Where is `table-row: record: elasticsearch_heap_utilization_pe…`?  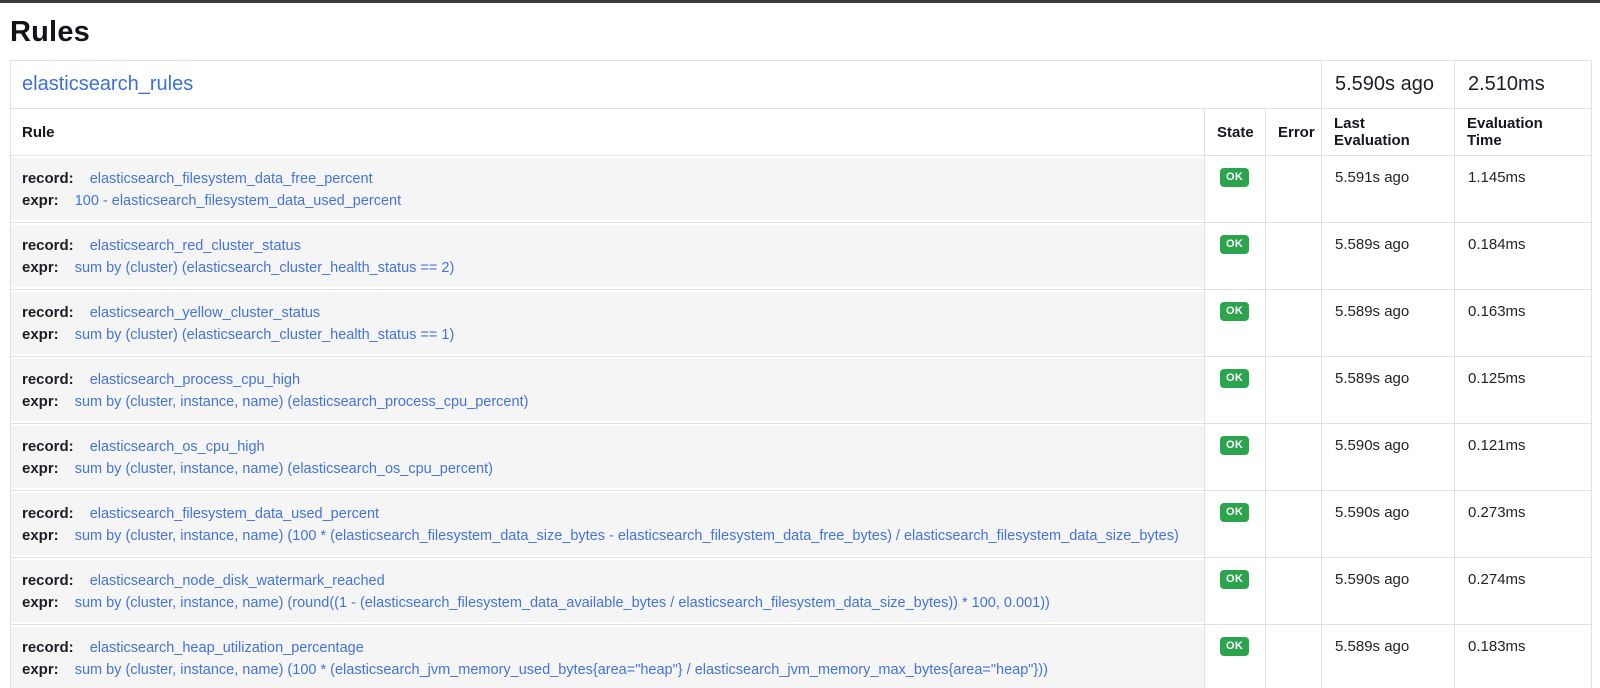
table-row: record: elasticsearch_heap_utilization_pe… is located at coordinates (801, 656).